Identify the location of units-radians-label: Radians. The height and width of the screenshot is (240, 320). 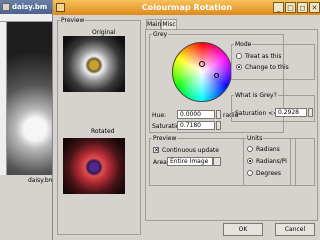
(268, 149).